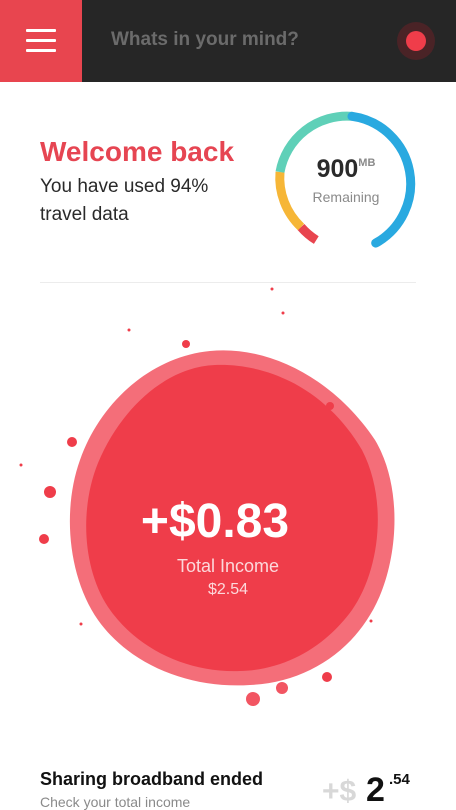  What do you see at coordinates (228, 566) in the screenshot?
I see `income-label: Total Income` at bounding box center [228, 566].